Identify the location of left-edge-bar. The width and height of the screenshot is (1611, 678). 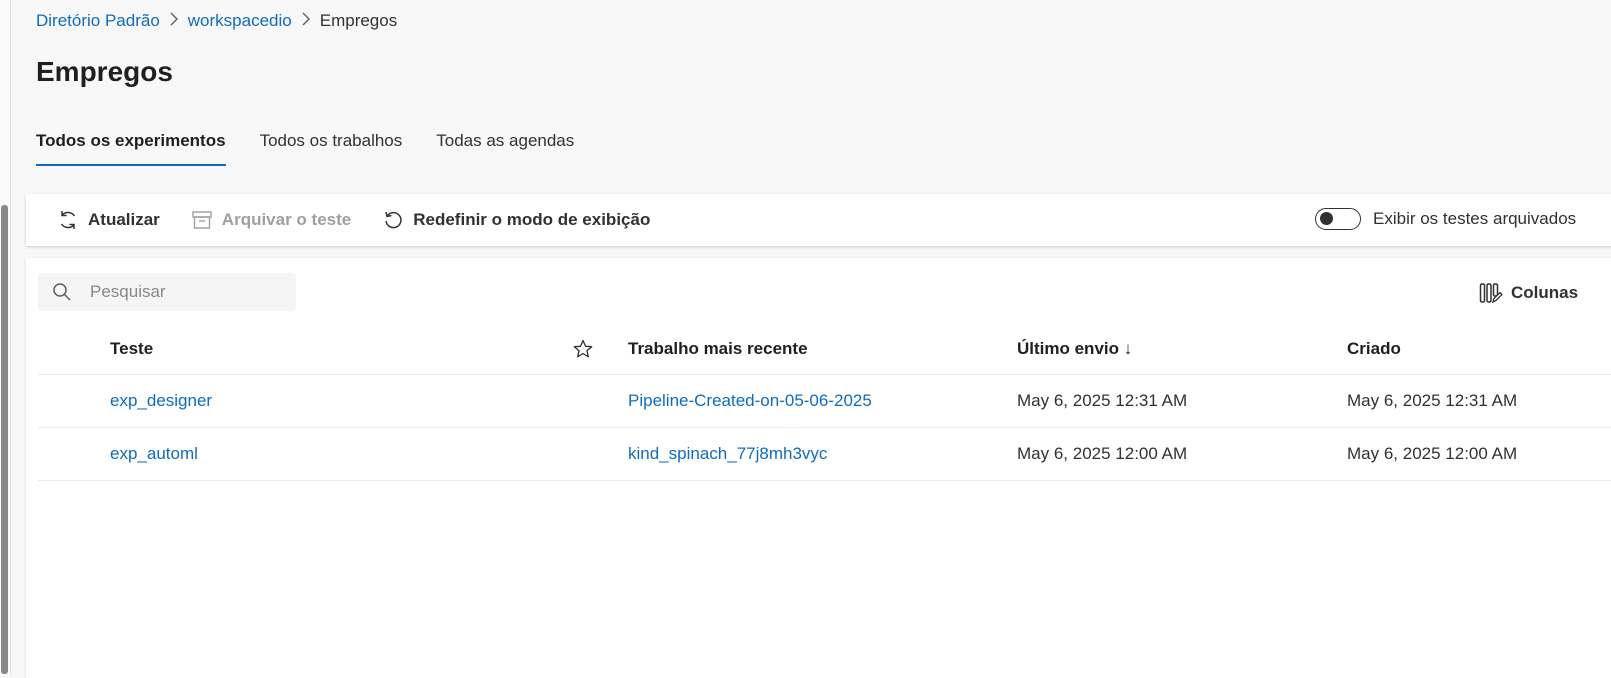
(5, 337).